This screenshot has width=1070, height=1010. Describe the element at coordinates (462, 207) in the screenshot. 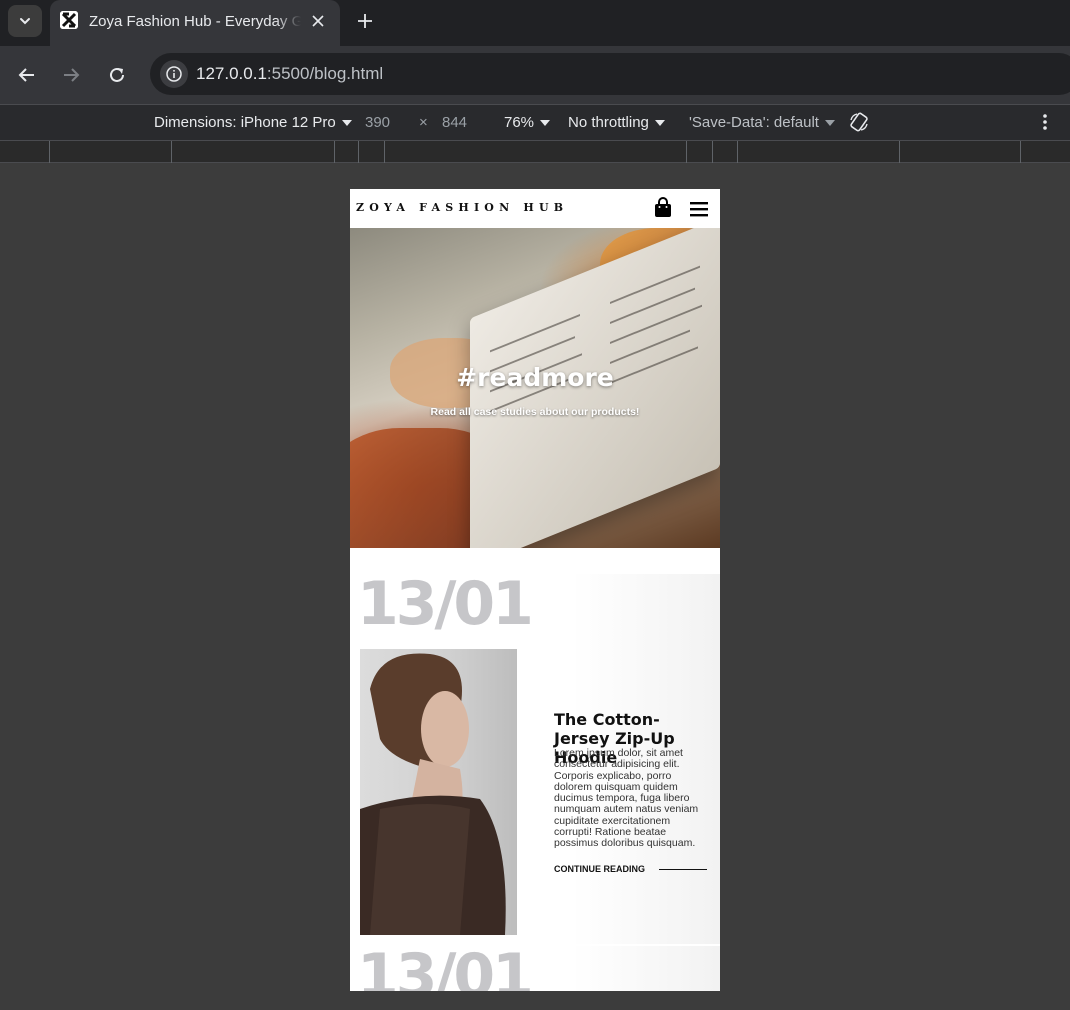

I see `site-logo: ZOYA FASHION HUB` at that location.